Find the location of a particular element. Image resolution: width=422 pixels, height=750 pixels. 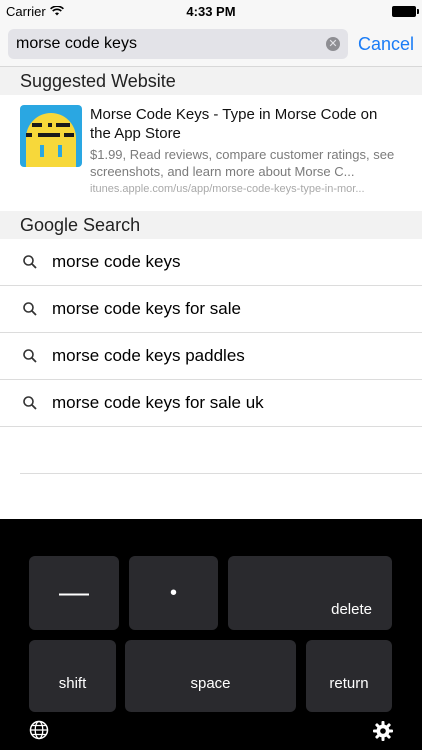

clear-icon: ✕ is located at coordinates (332, 44).